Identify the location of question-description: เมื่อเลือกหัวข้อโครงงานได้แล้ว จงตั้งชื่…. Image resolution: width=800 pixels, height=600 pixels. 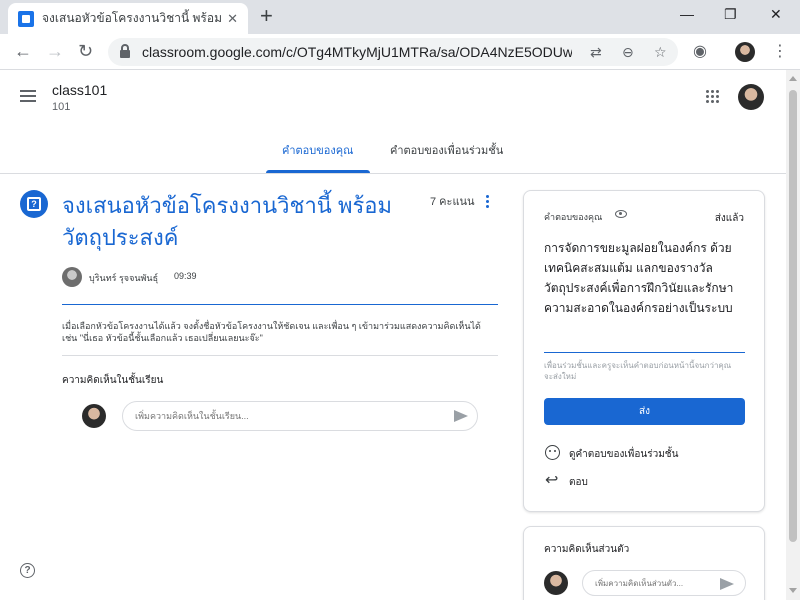
(271, 332).